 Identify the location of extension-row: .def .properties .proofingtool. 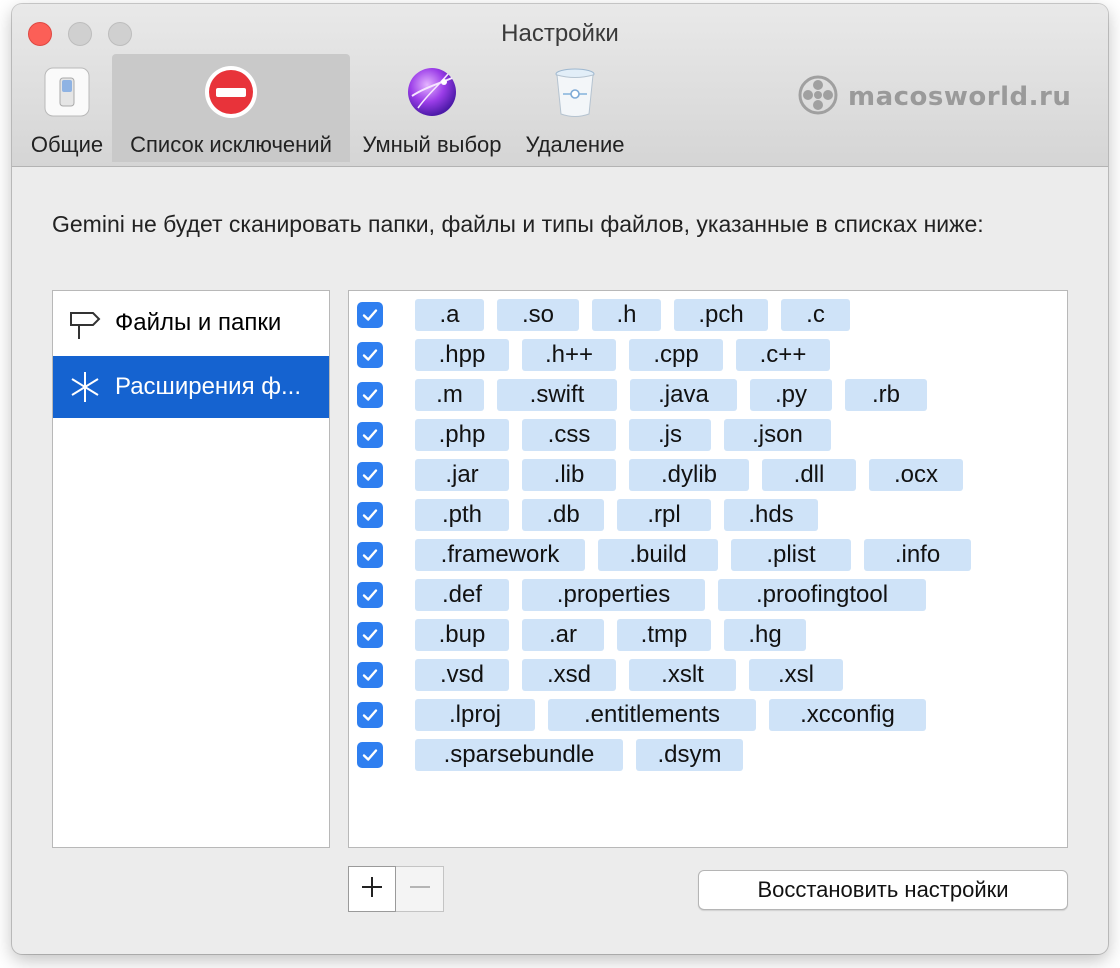
(705, 595).